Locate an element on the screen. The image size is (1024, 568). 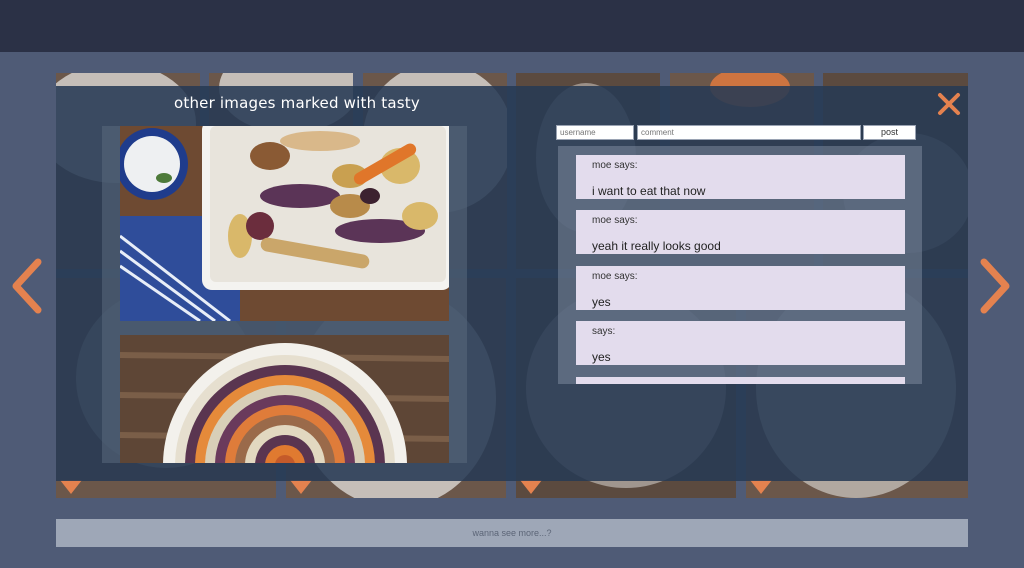
prev-image-button is located at coordinates (26, 286).